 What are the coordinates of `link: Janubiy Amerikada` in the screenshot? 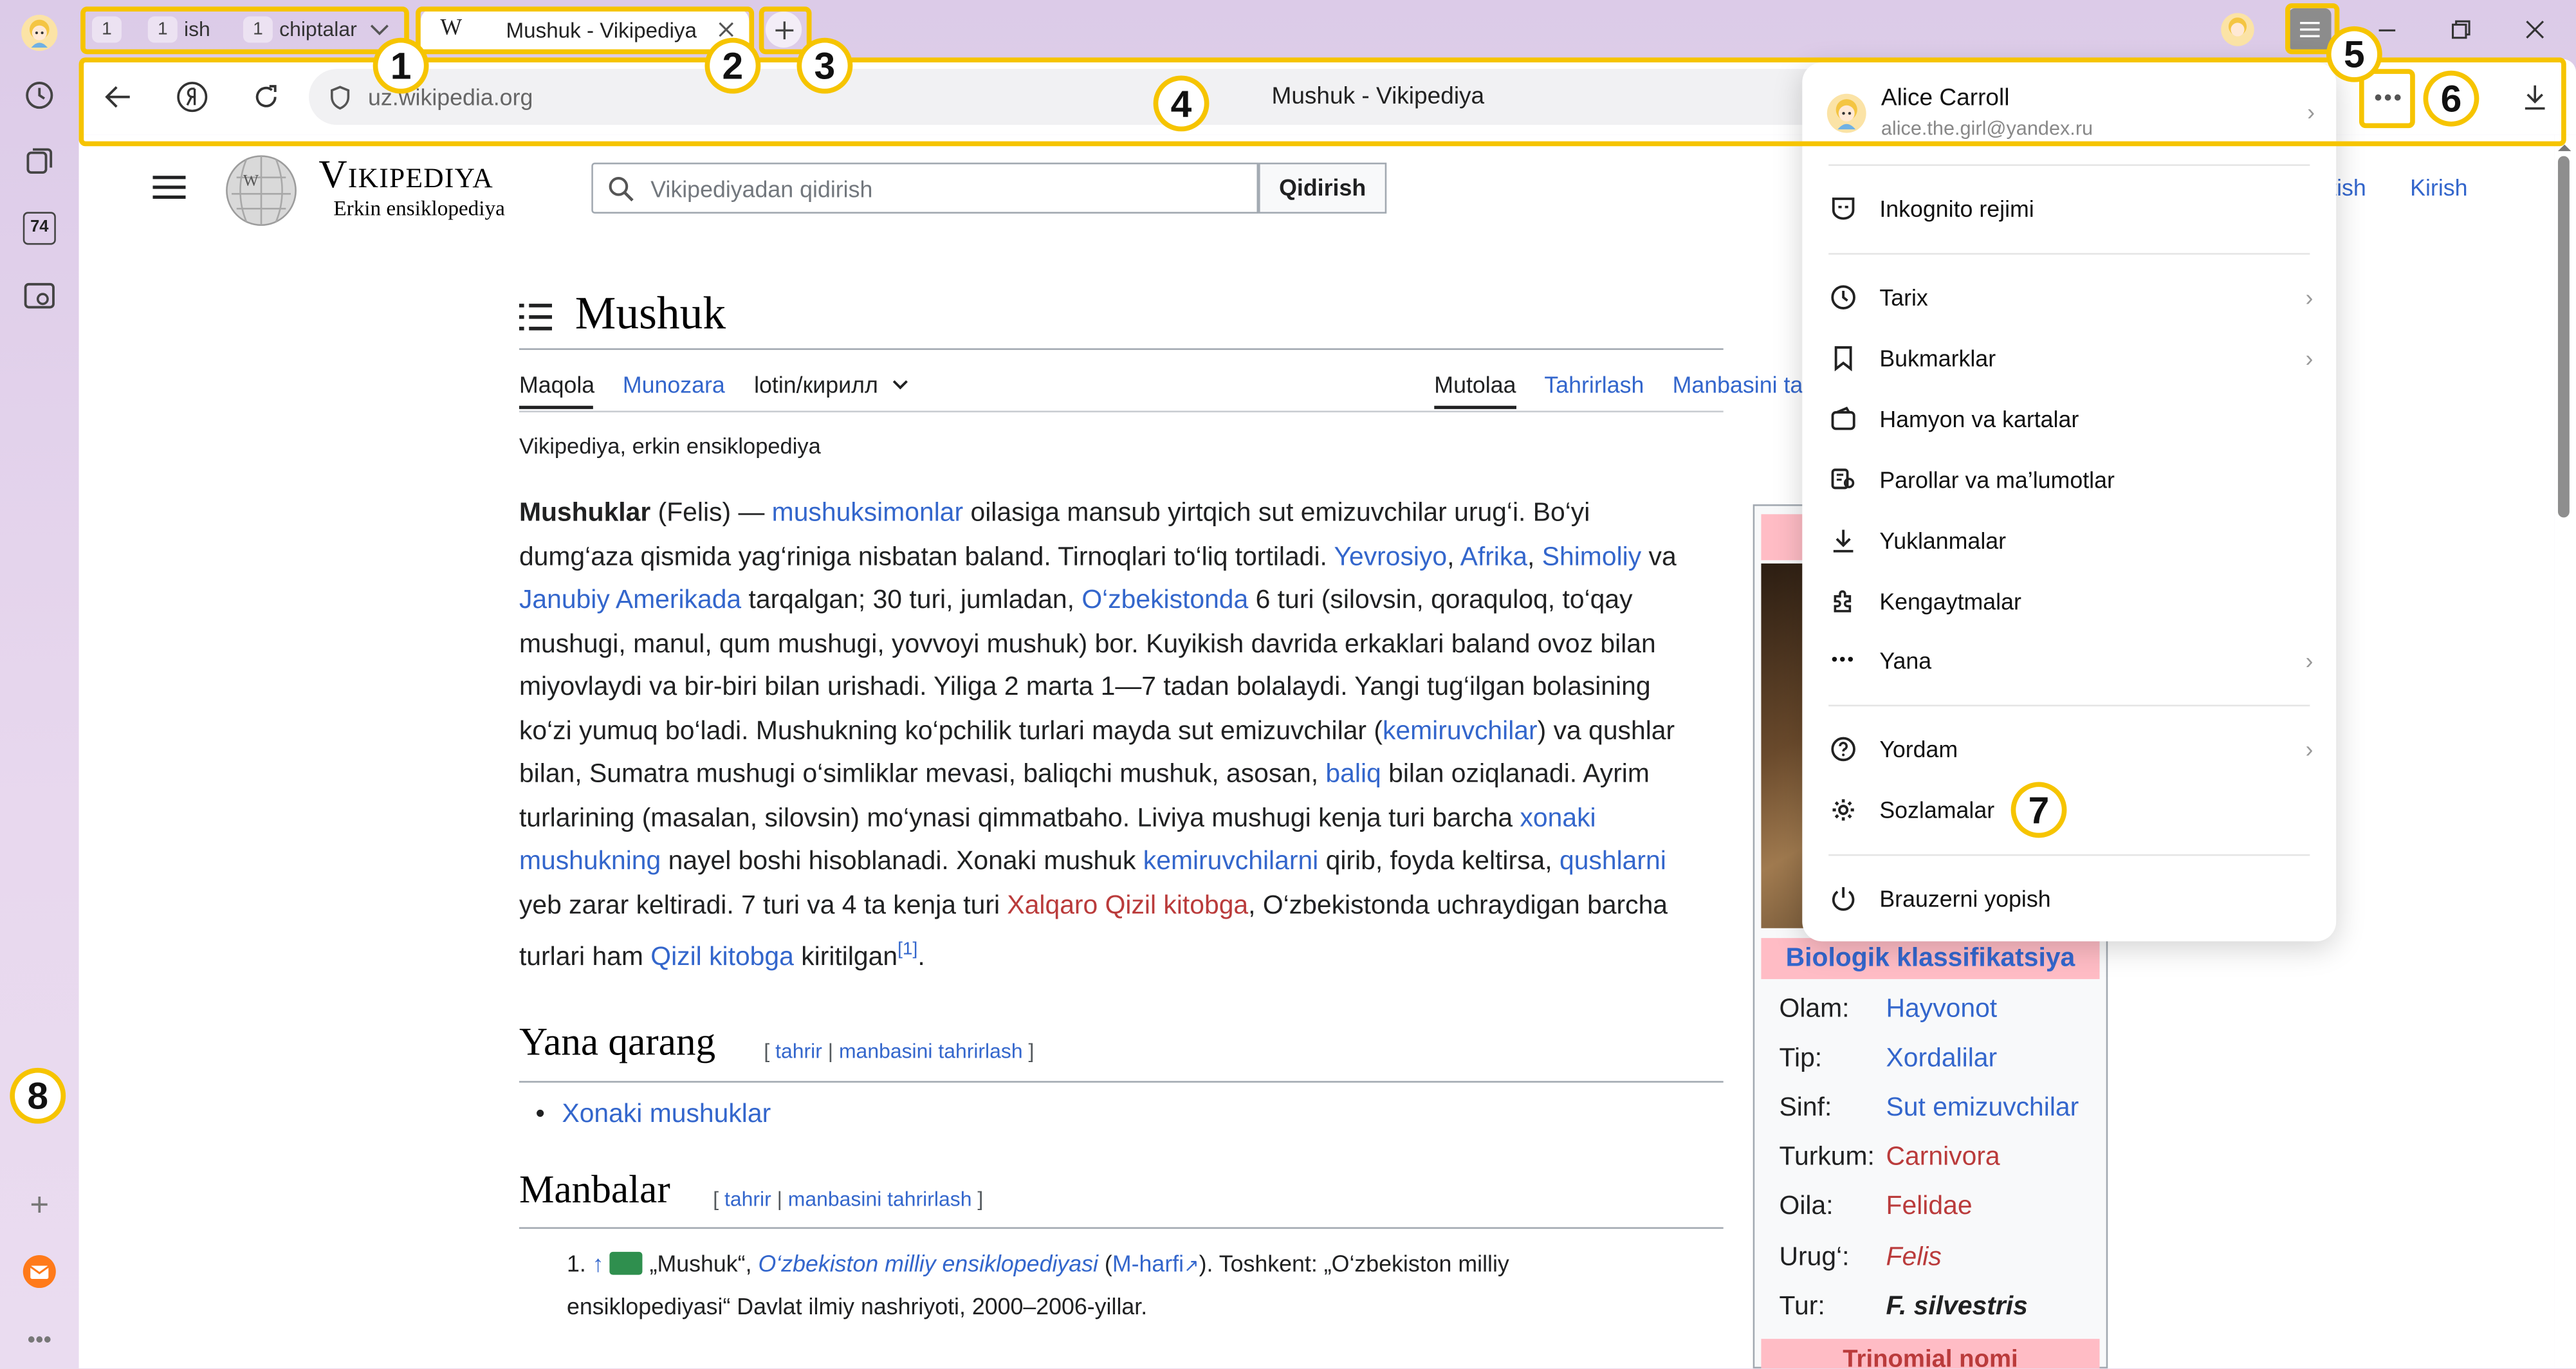 It's located at (630, 600).